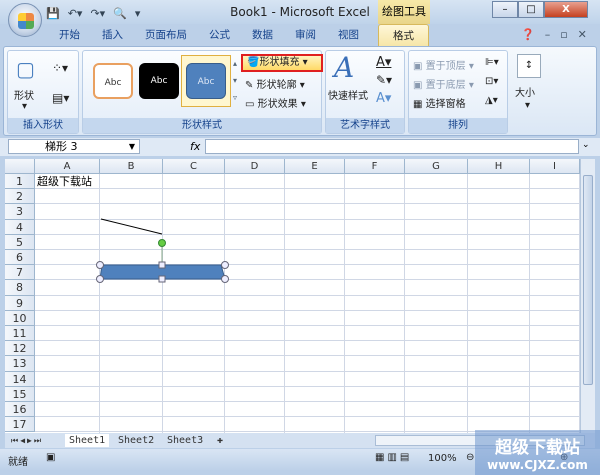  What do you see at coordinates (253, 62) in the screenshot?
I see `paint-bucket-icon: 🪣` at bounding box center [253, 62].